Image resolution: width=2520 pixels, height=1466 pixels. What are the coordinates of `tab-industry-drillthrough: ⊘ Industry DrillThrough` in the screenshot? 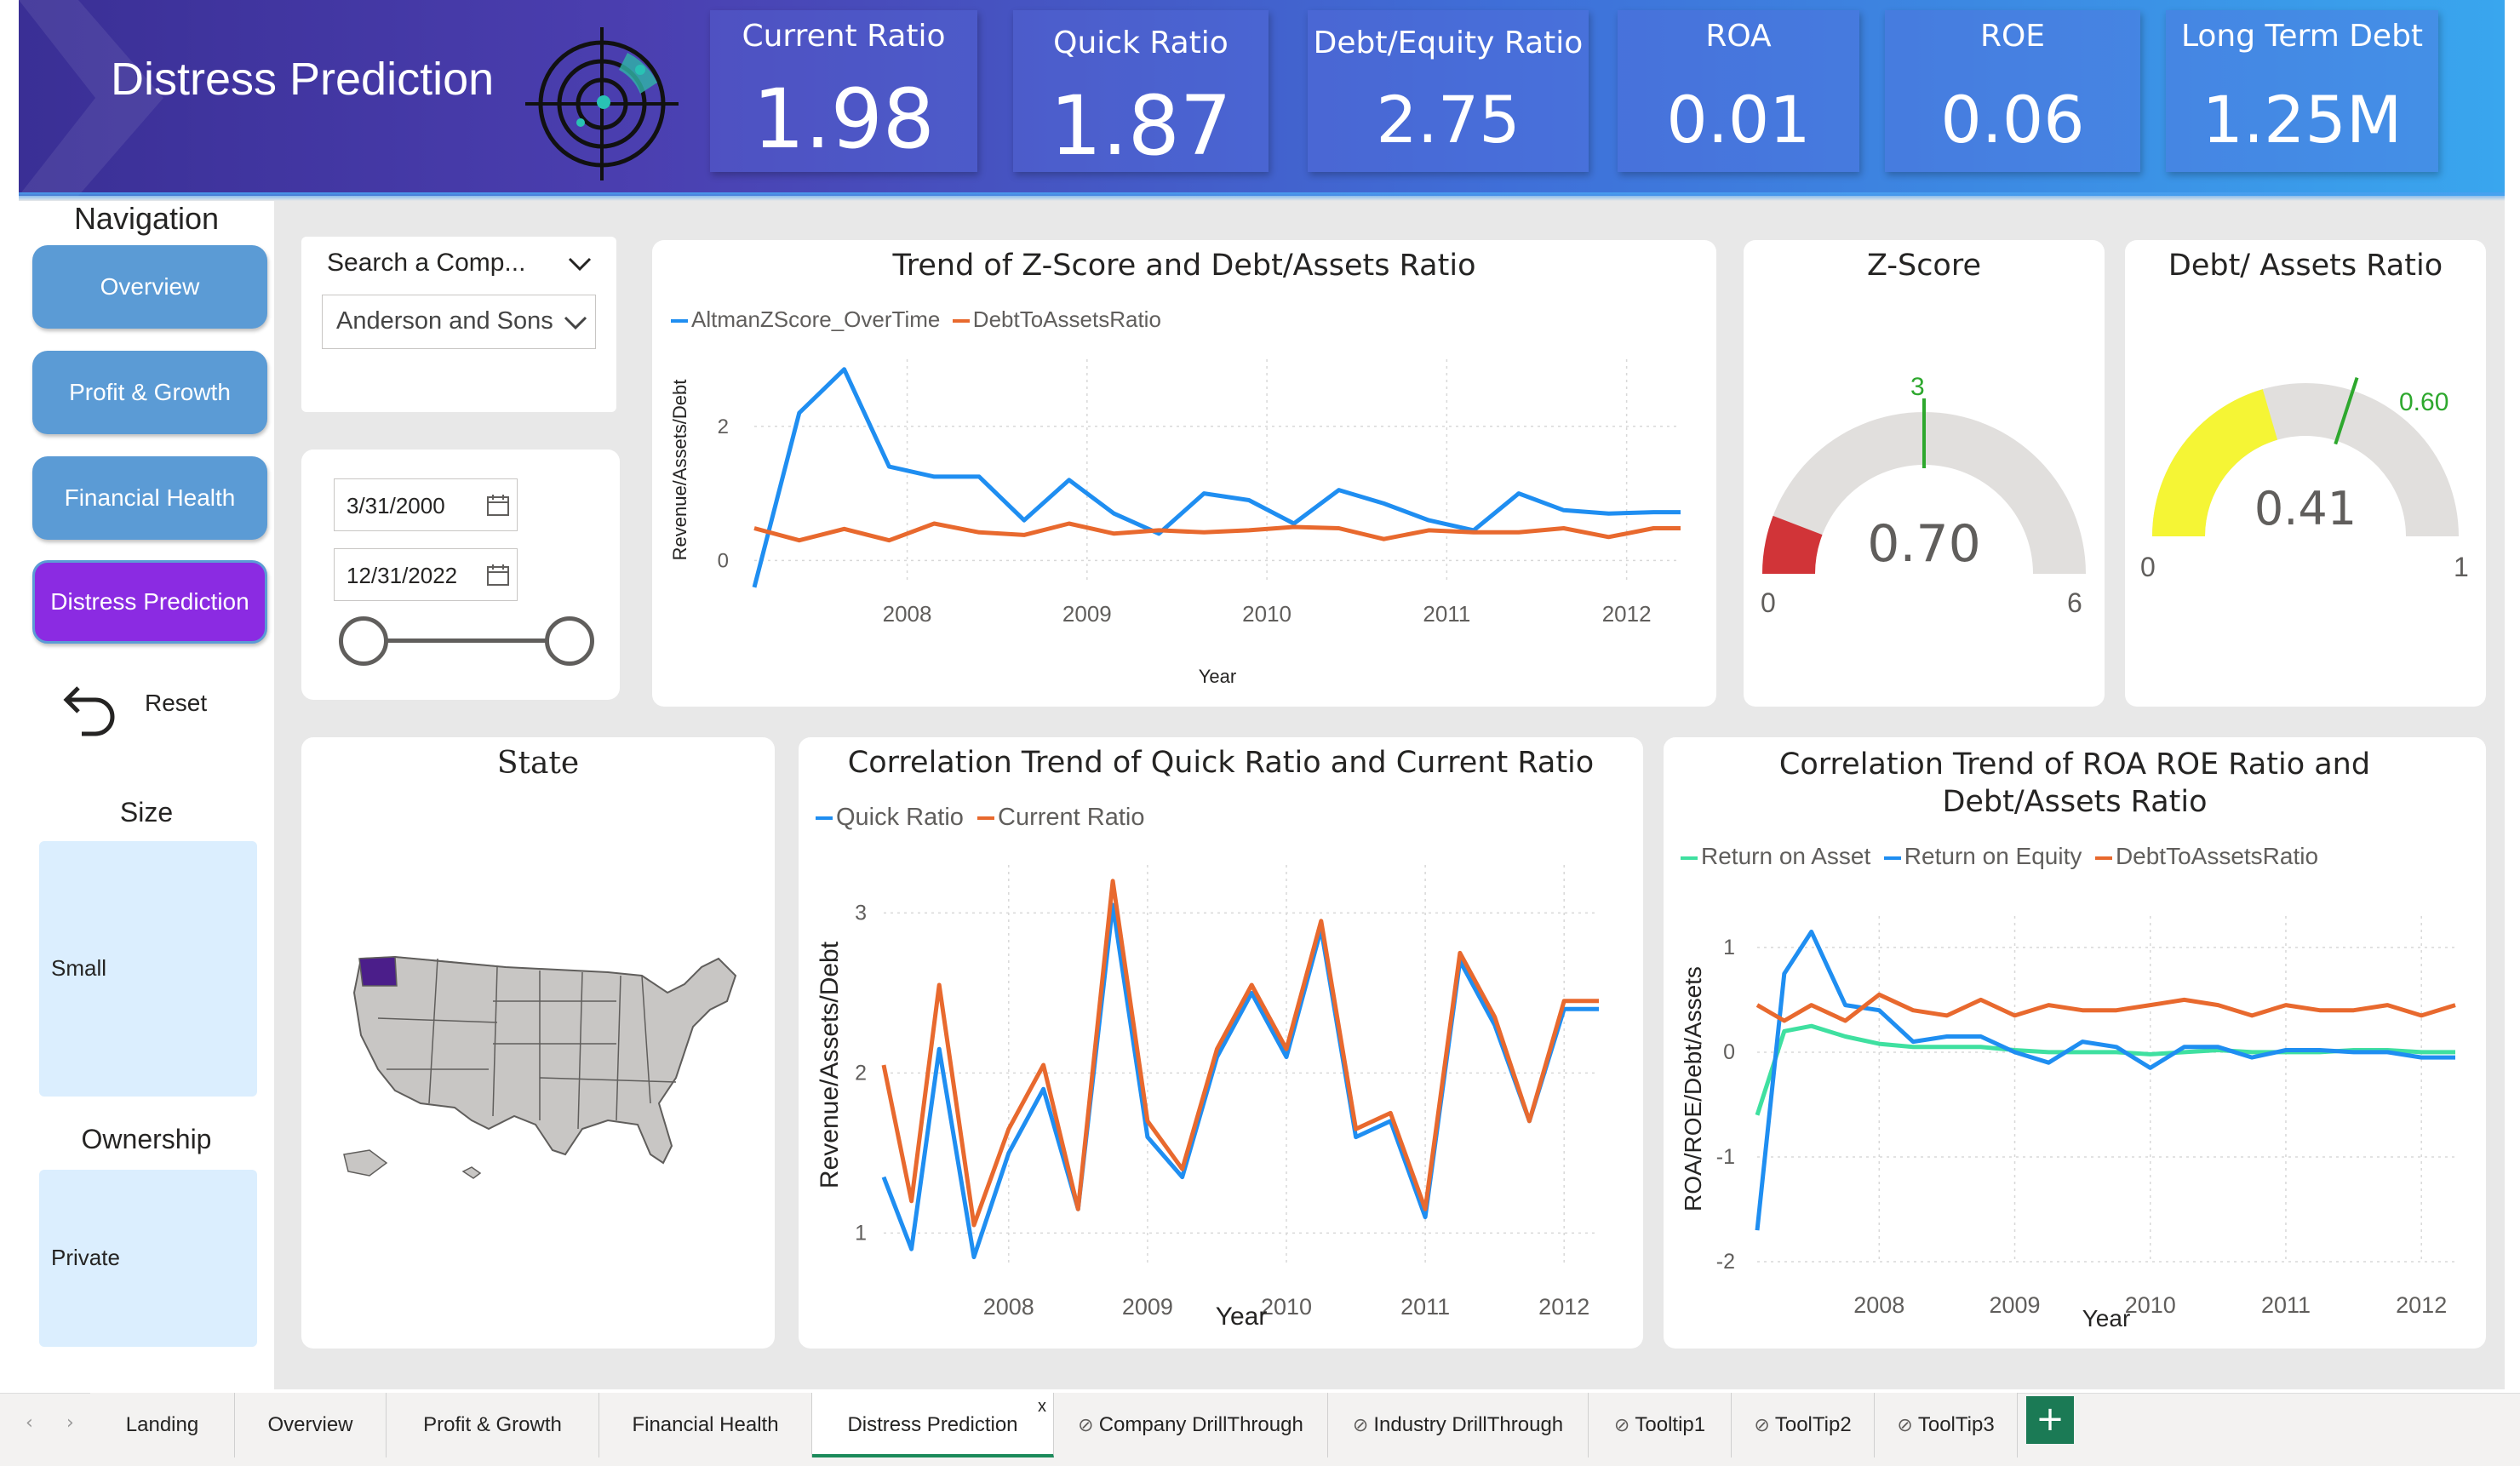 It's located at (1458, 1425).